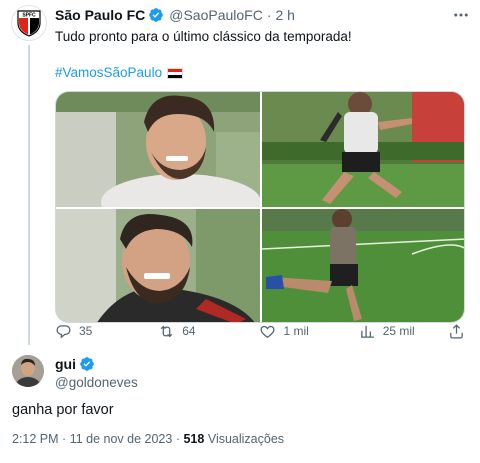 Image resolution: width=480 pixels, height=463 pixels. I want to click on retweet-icon, so click(166, 331).